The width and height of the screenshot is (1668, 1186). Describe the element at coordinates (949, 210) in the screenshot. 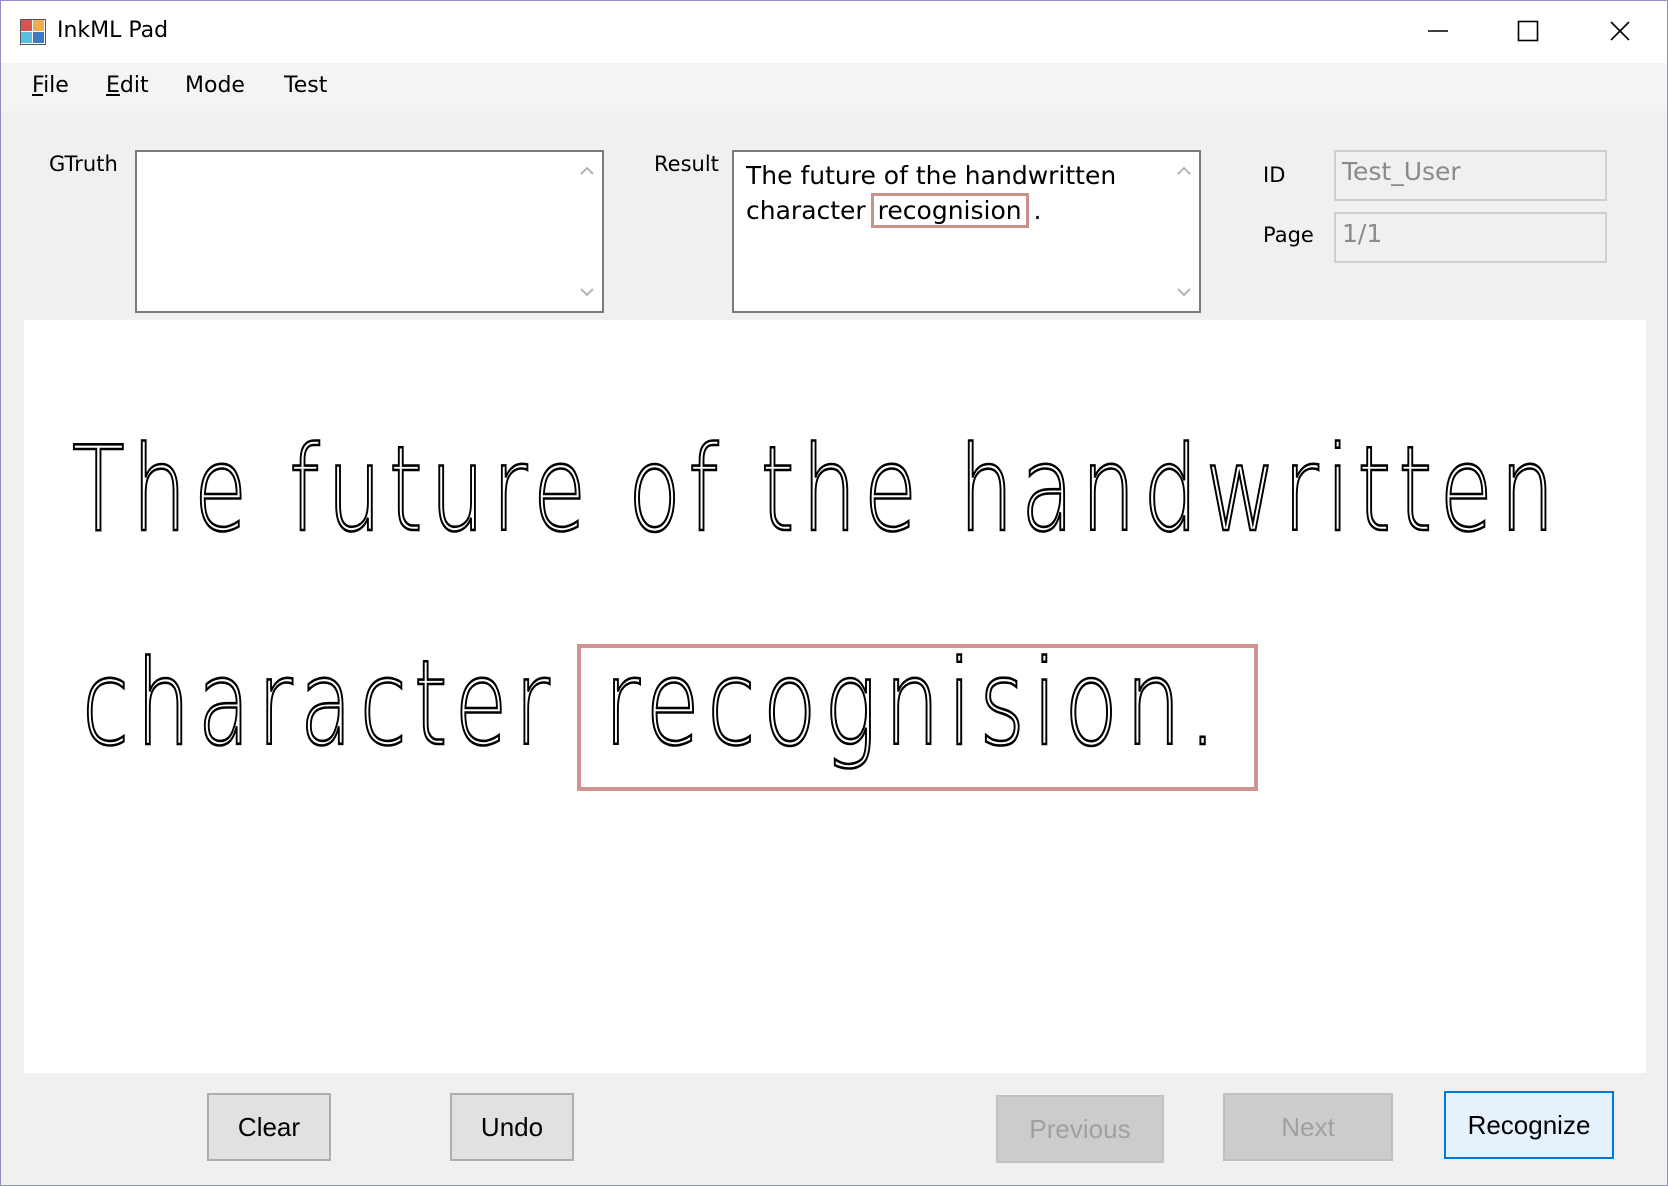

I see `result-highlighted-word: recognision` at that location.